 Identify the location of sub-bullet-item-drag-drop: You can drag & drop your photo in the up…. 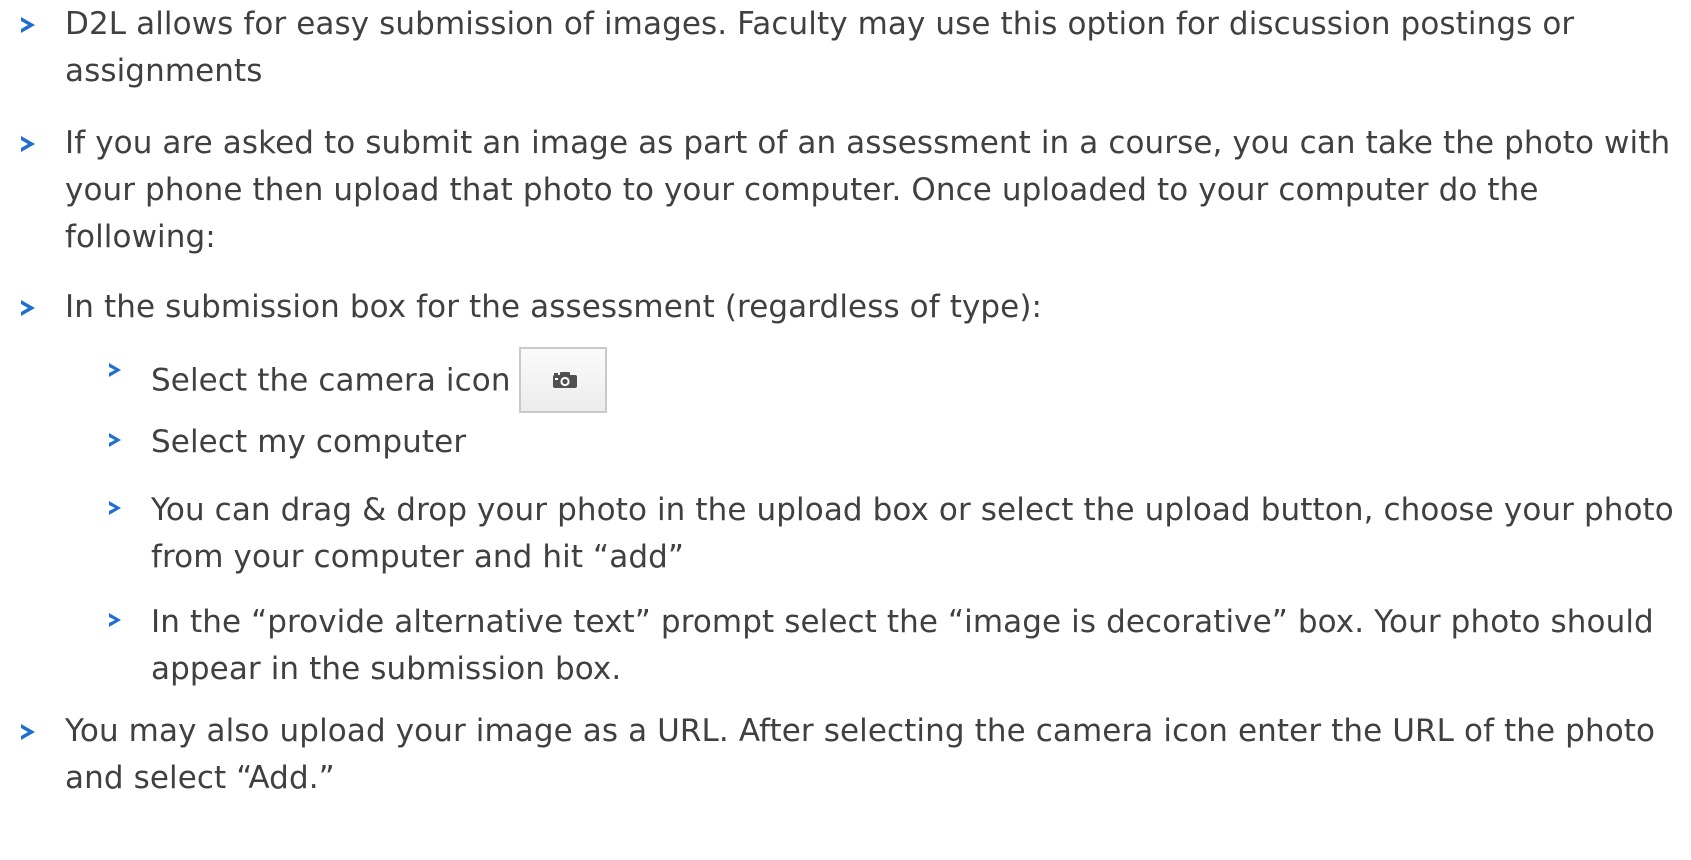
(894, 534).